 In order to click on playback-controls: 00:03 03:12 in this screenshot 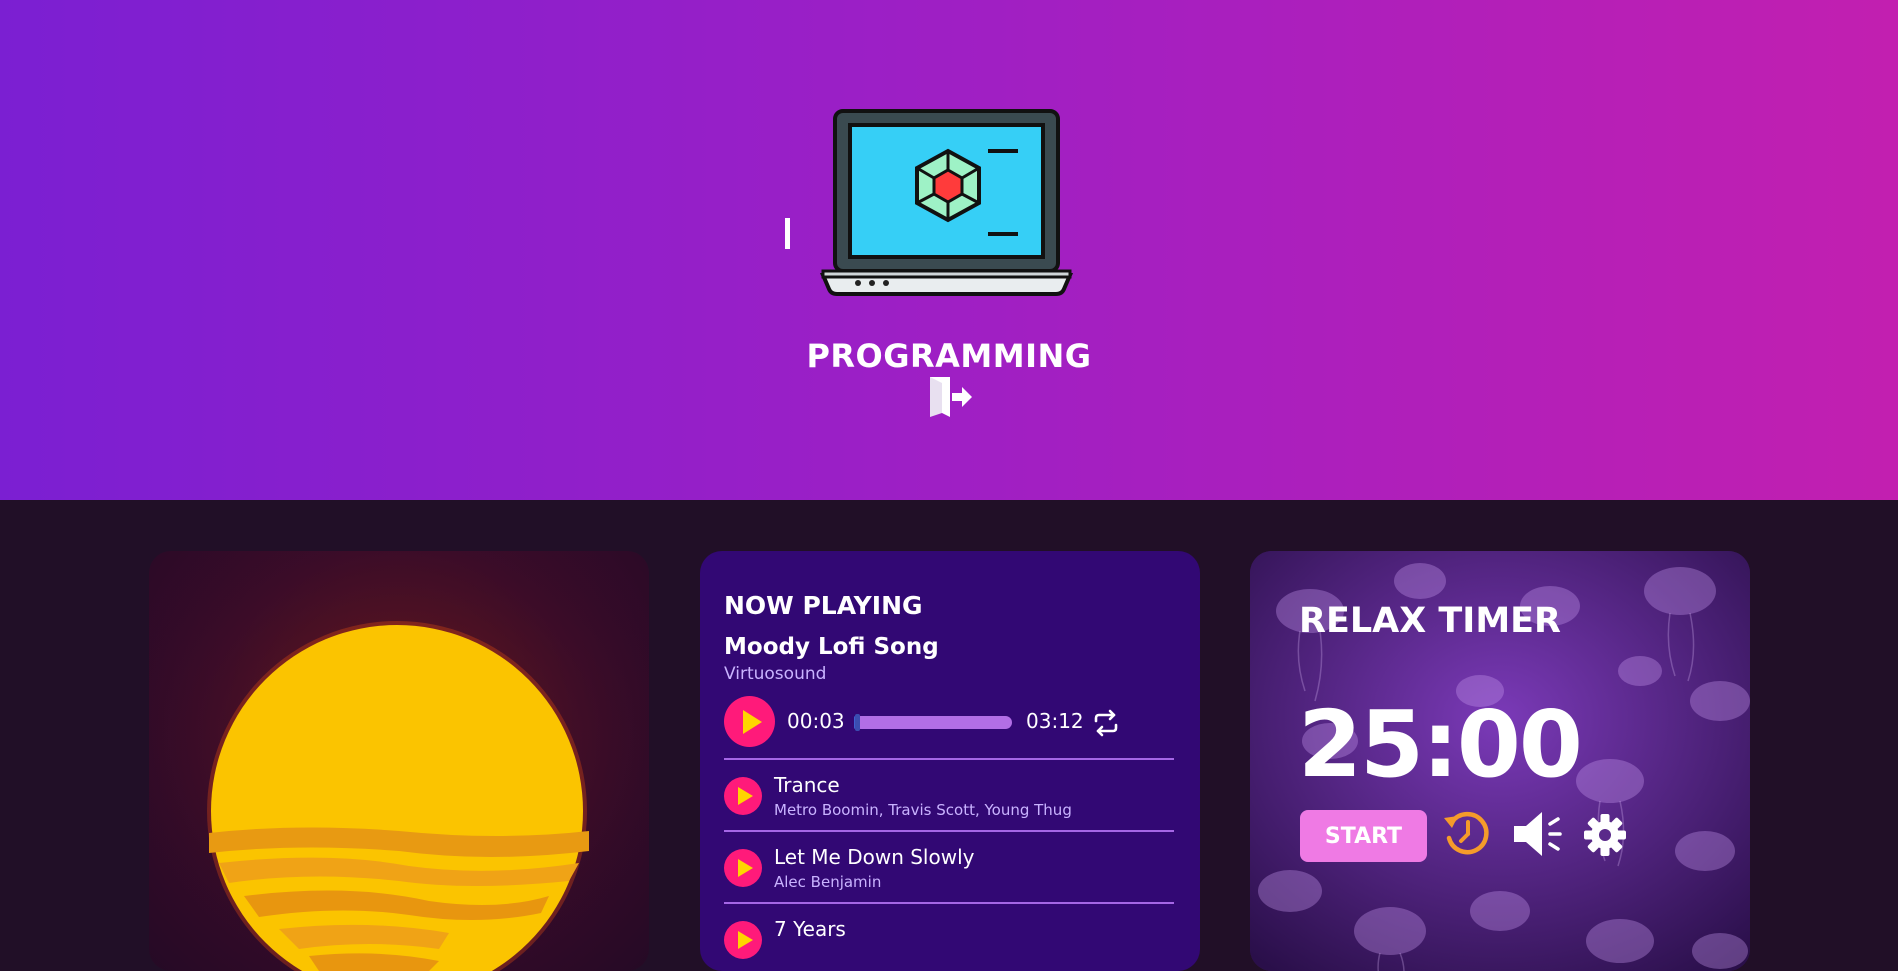, I will do `click(949, 722)`.